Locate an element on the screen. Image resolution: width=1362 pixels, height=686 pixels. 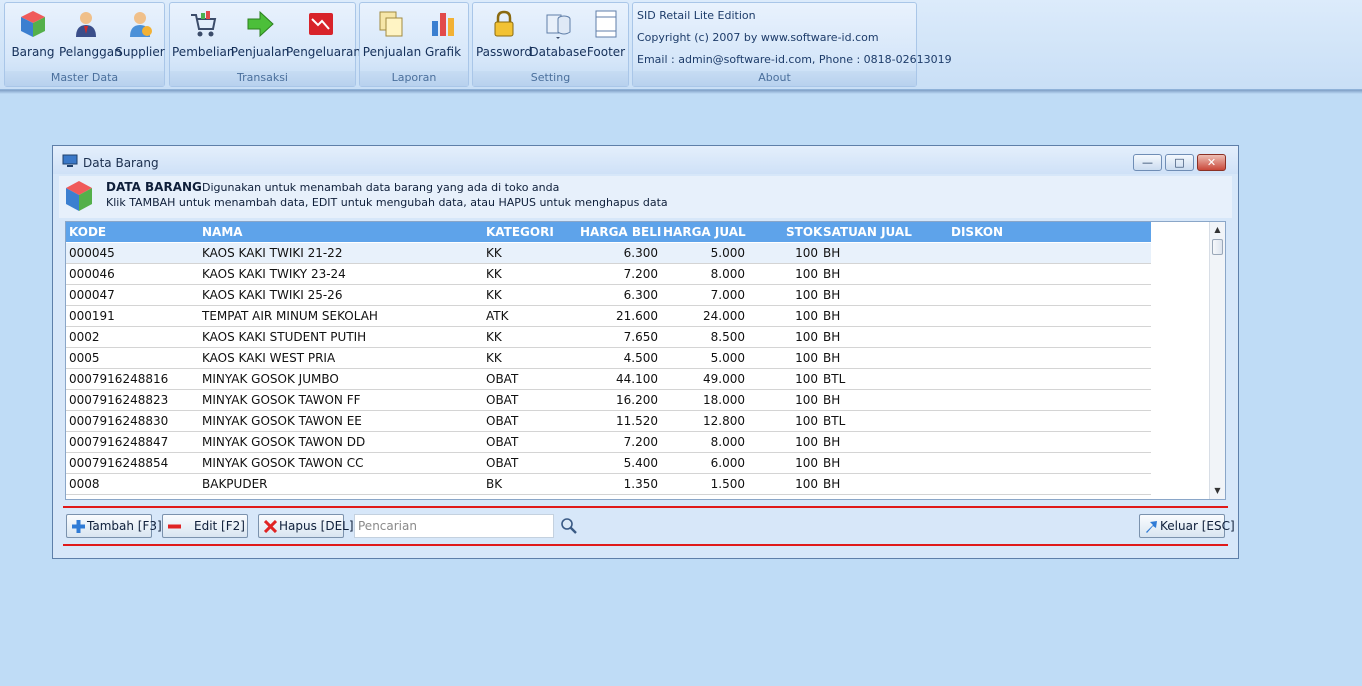
scroll-up-icon: ▲ is located at coordinates (1217, 230).